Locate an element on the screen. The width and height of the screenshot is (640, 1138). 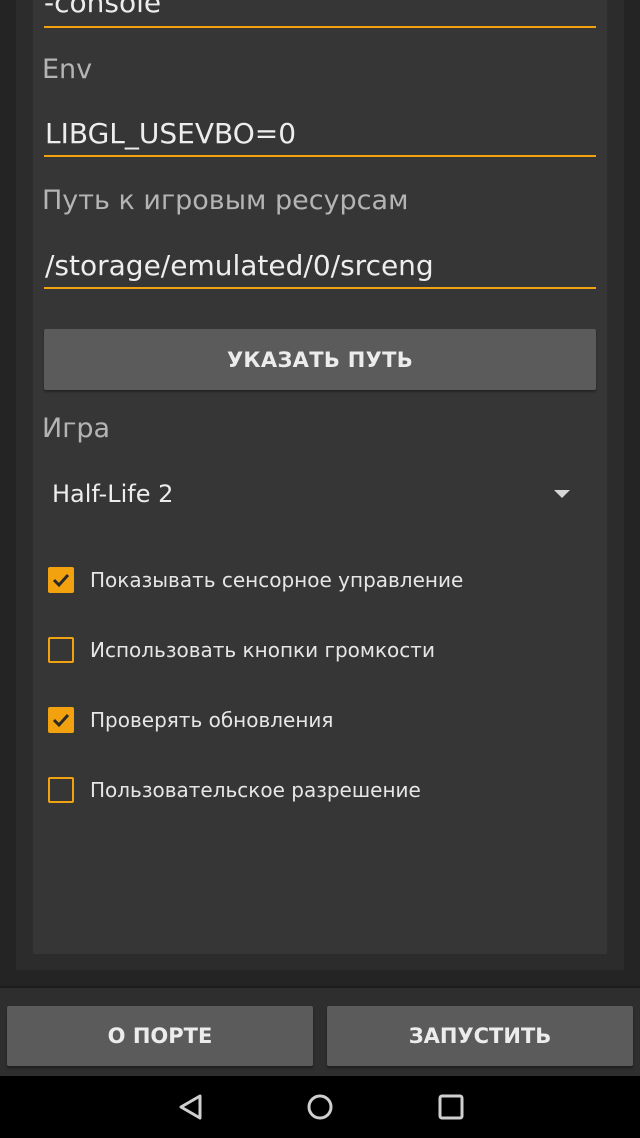
env-underline is located at coordinates (320, 156).